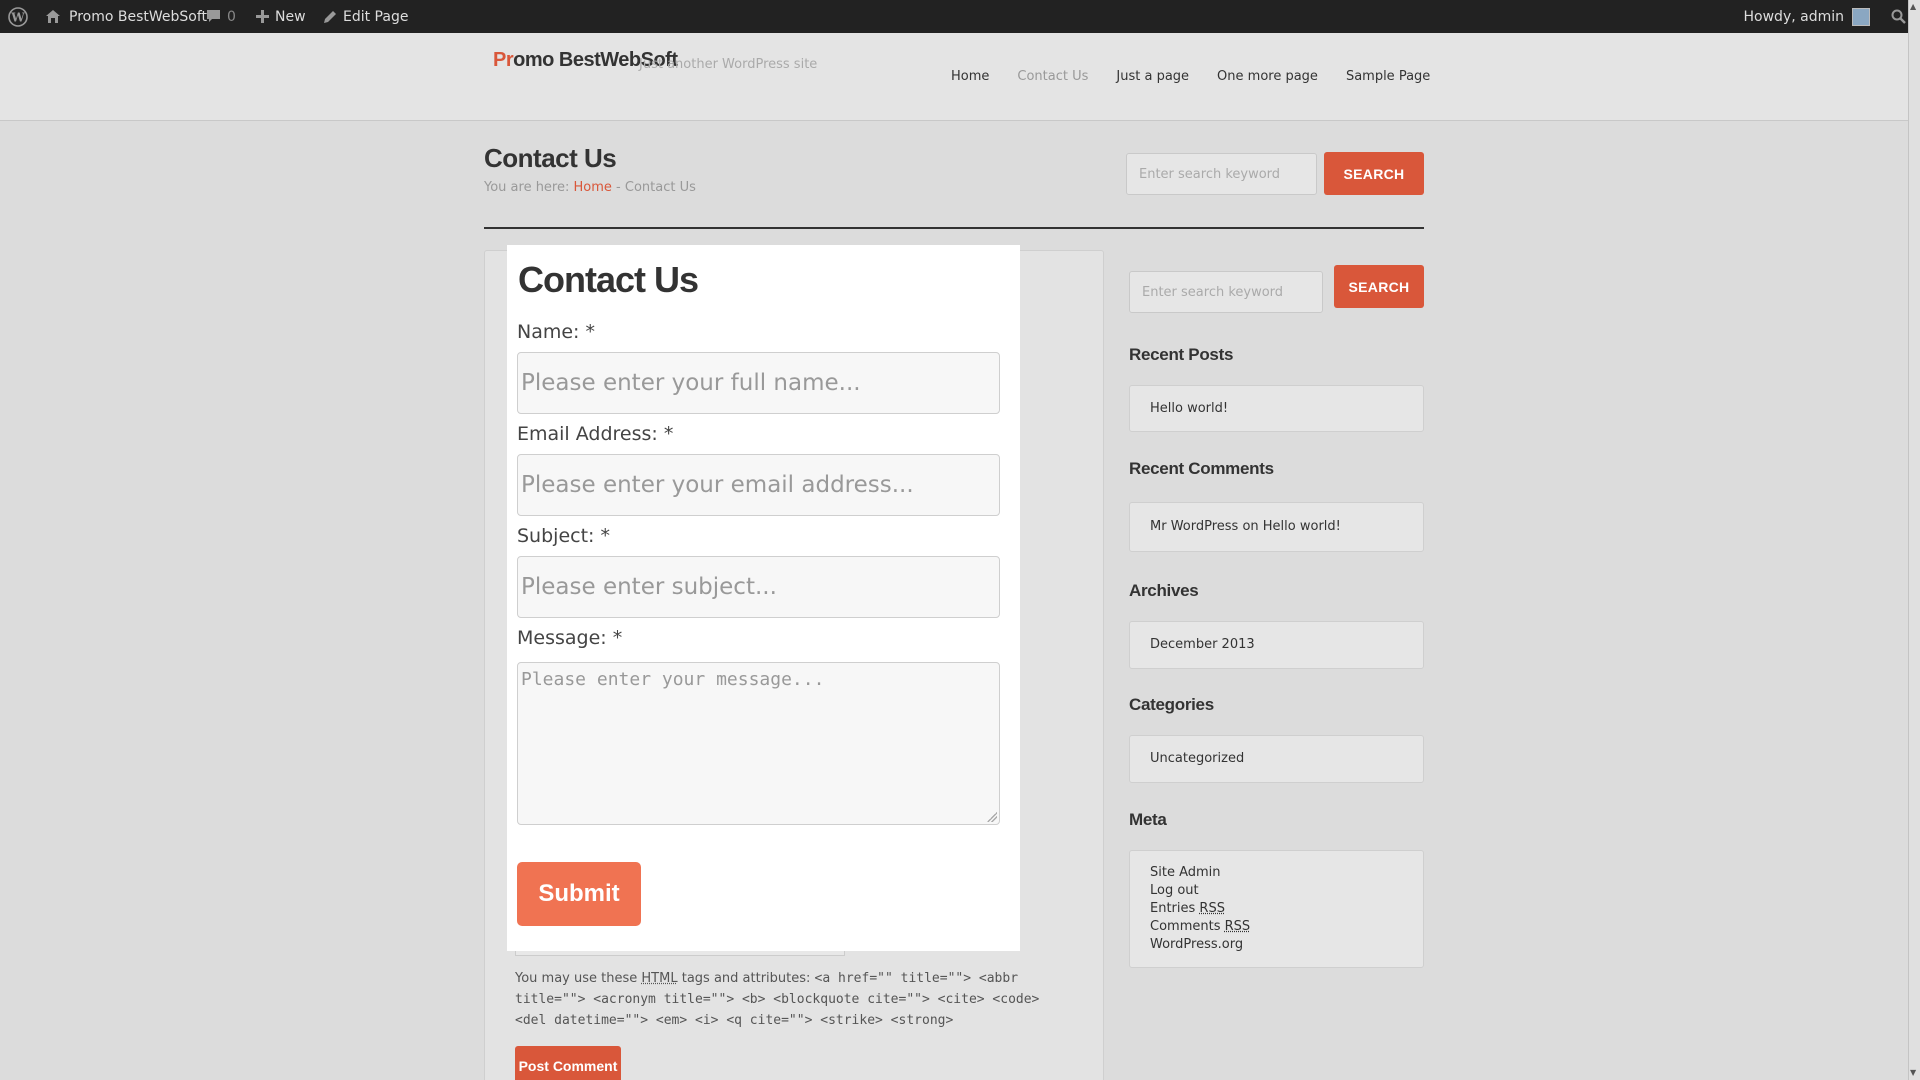 The image size is (1920, 1080). Describe the element at coordinates (503, 60) in the screenshot. I see `logo-accent: Pr` at that location.